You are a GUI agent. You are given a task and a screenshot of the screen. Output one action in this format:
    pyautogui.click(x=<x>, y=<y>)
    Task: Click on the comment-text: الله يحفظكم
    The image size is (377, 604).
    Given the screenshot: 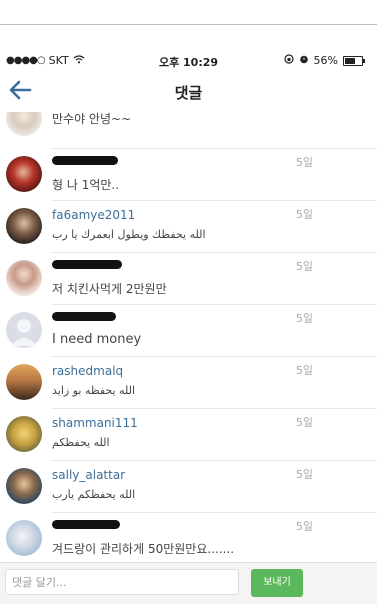 What is the action you would take?
    pyautogui.click(x=81, y=442)
    